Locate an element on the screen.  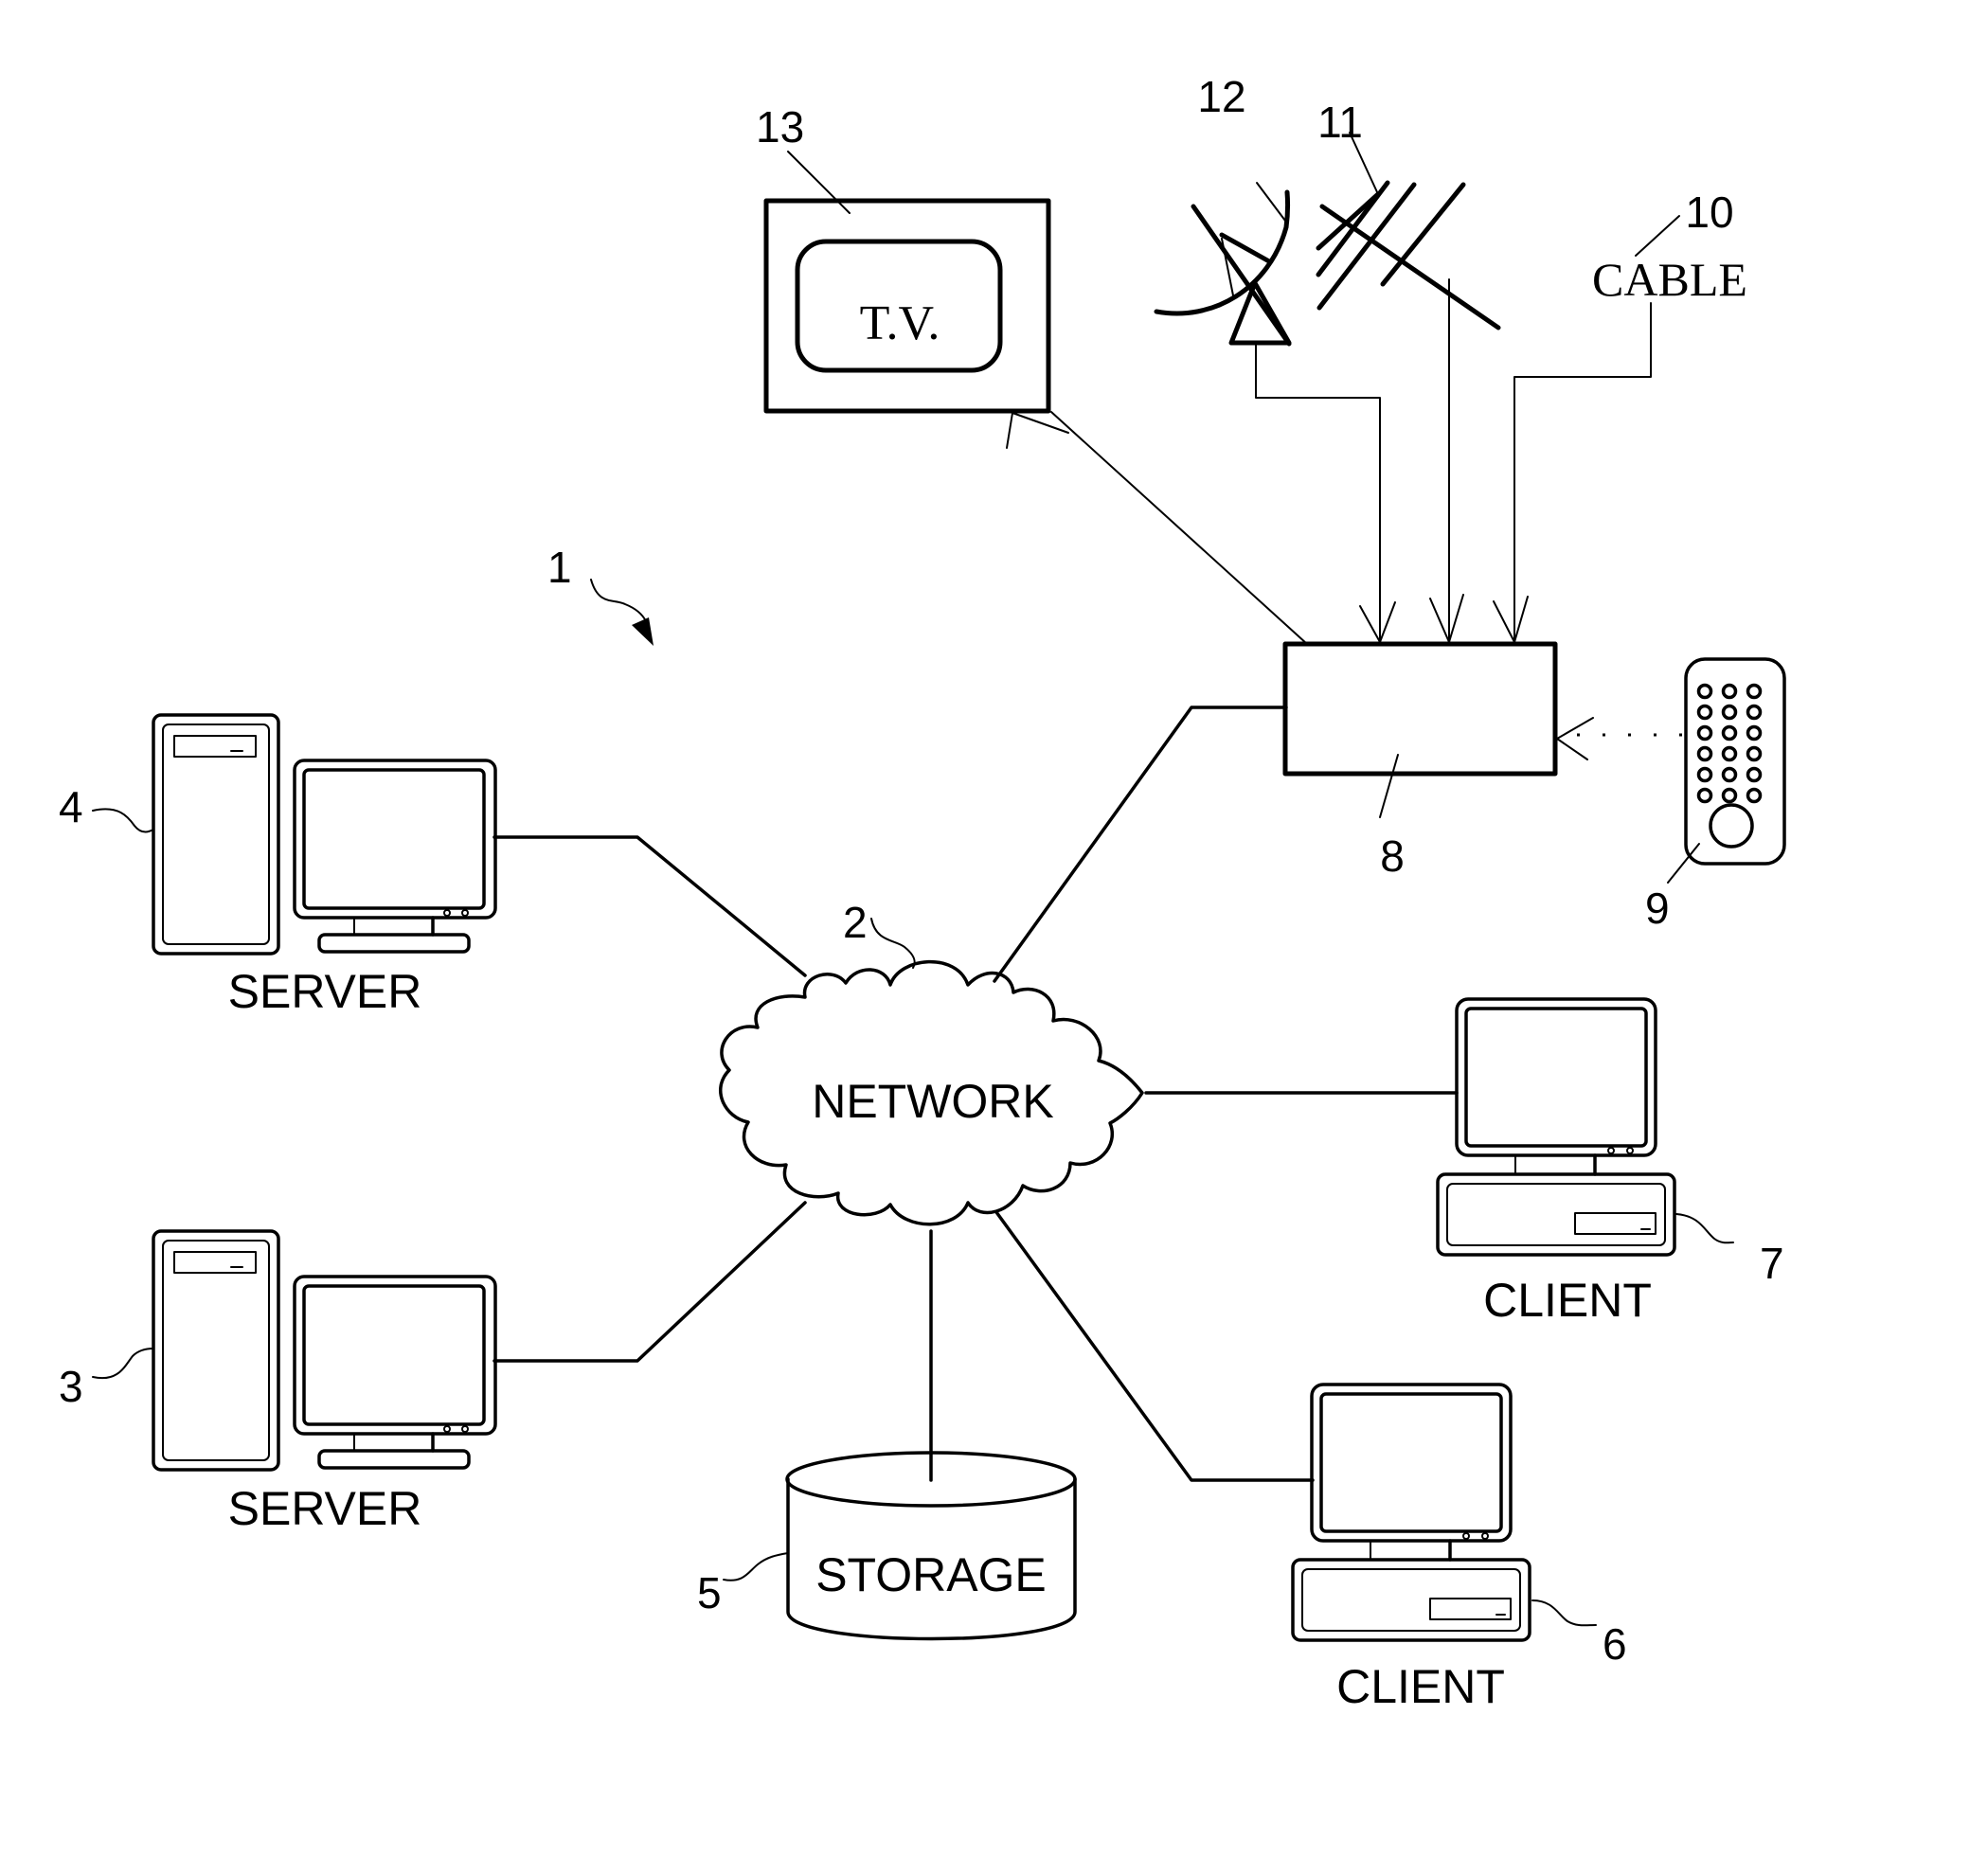
remote-buttons is located at coordinates (1729, 743).